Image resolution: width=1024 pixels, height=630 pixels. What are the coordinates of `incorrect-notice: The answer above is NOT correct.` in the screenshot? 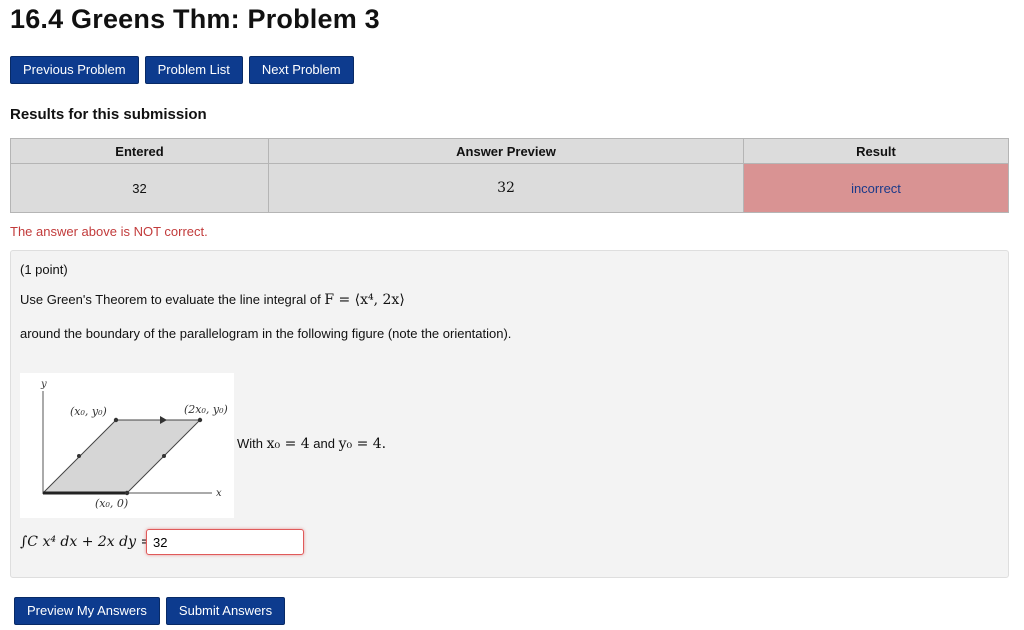 It's located at (109, 231).